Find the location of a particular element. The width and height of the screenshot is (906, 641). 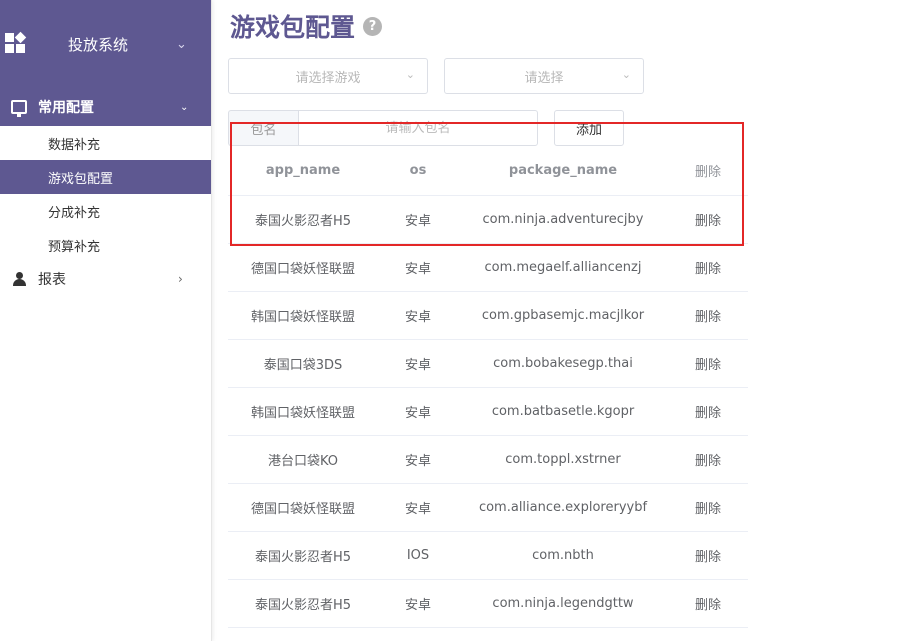

table-row: 韩国口袋妖怪联盟 安卓 com.batbasetle.kgopr 删除 is located at coordinates (488, 411).